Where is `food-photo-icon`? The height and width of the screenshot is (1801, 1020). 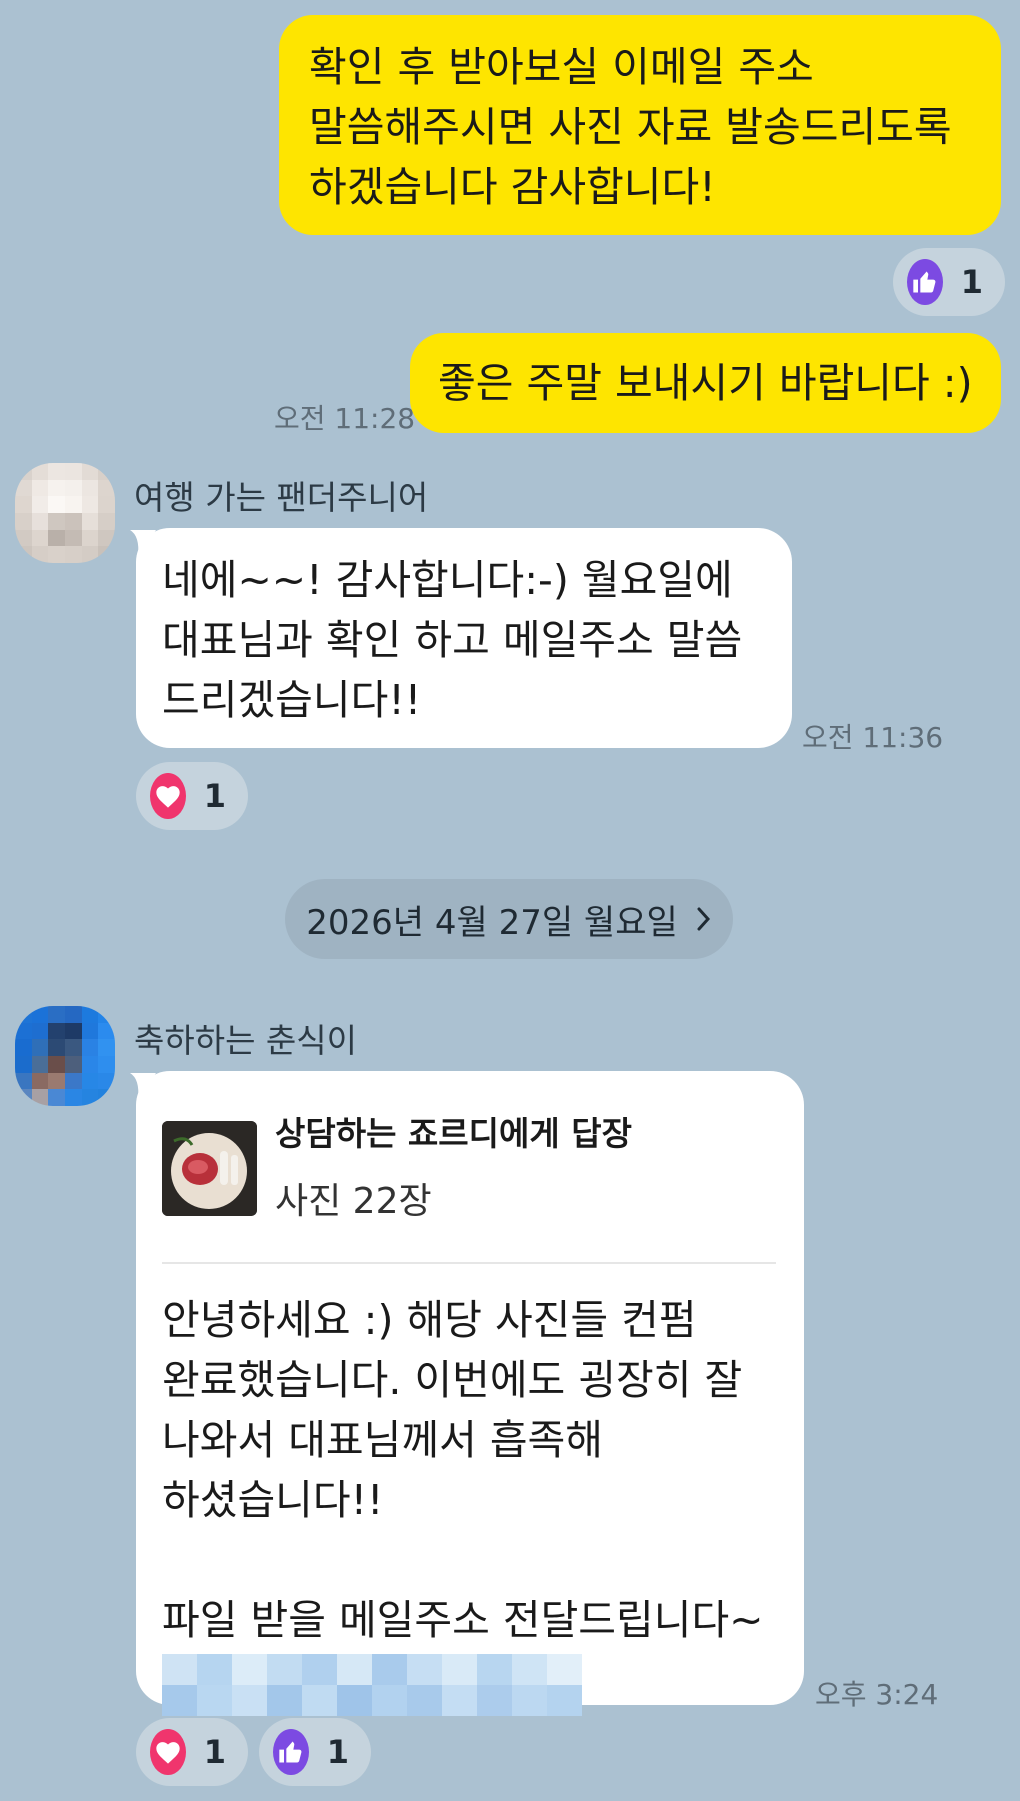
food-photo-icon is located at coordinates (209, 1168).